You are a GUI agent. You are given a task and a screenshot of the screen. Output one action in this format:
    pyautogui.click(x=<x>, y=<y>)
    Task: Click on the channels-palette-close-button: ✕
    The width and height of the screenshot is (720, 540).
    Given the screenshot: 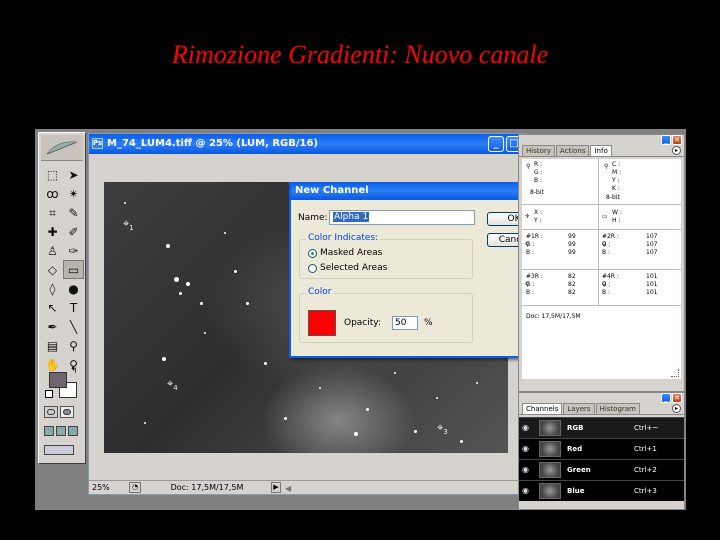 What is the action you would take?
    pyautogui.click(x=677, y=398)
    